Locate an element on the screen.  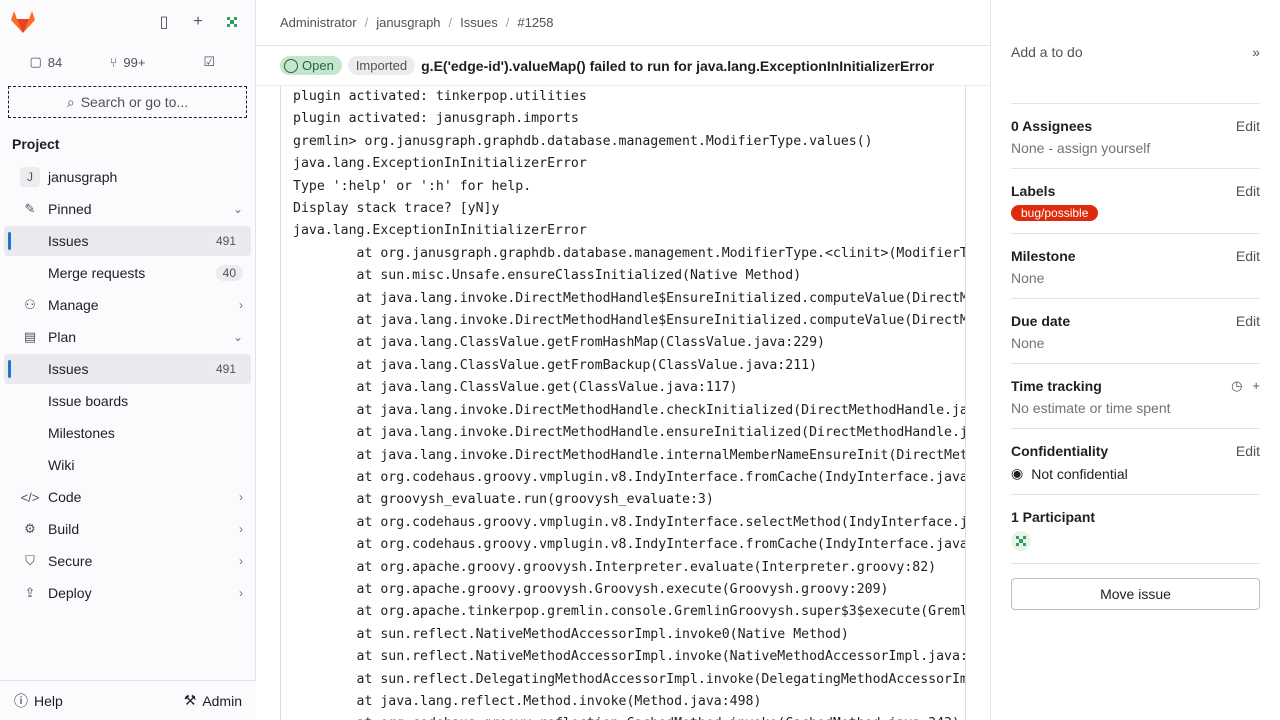
edit-labels-button: Edit is located at coordinates (1248, 191).